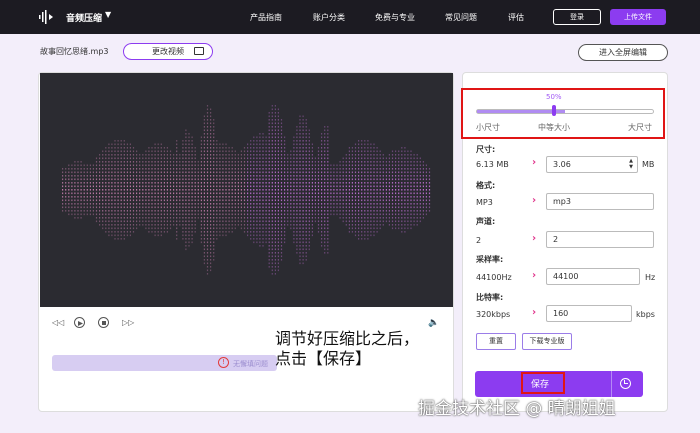  What do you see at coordinates (623, 52) in the screenshot?
I see `fullscreen-edit-button: 进入全屏编辑` at bounding box center [623, 52].